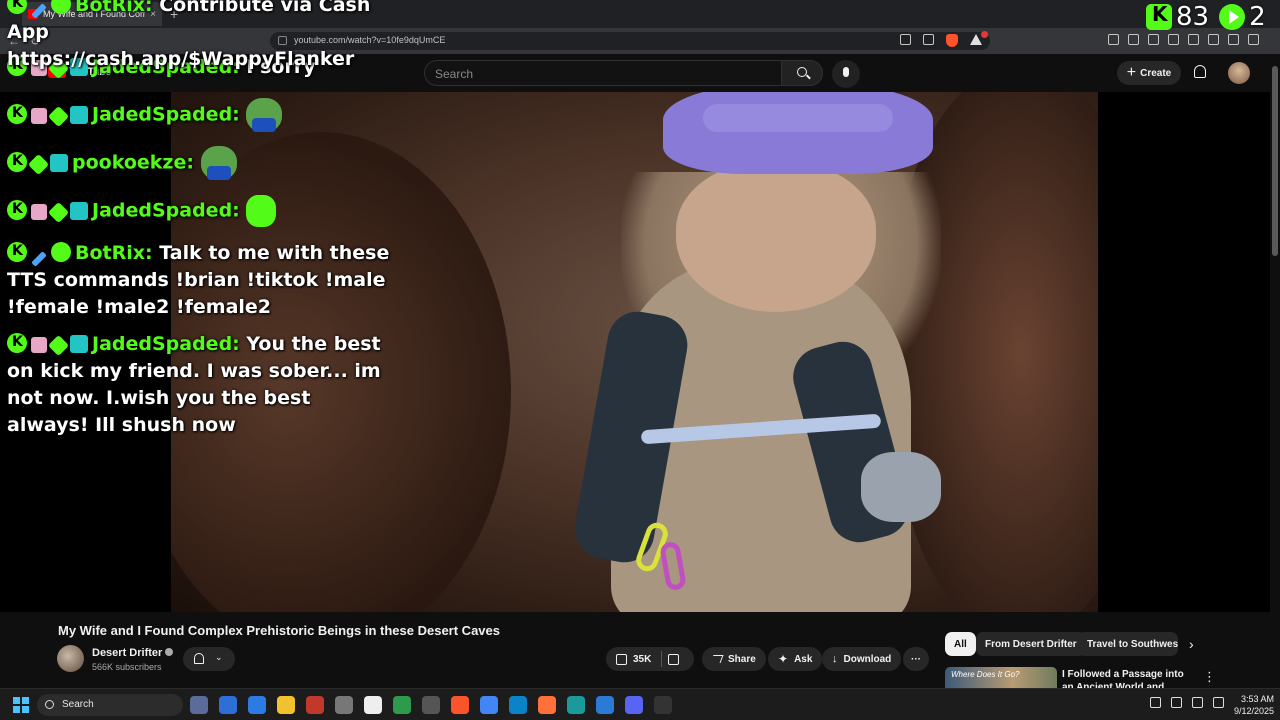 This screenshot has height=720, width=1280. I want to click on voice-search-button, so click(846, 74).